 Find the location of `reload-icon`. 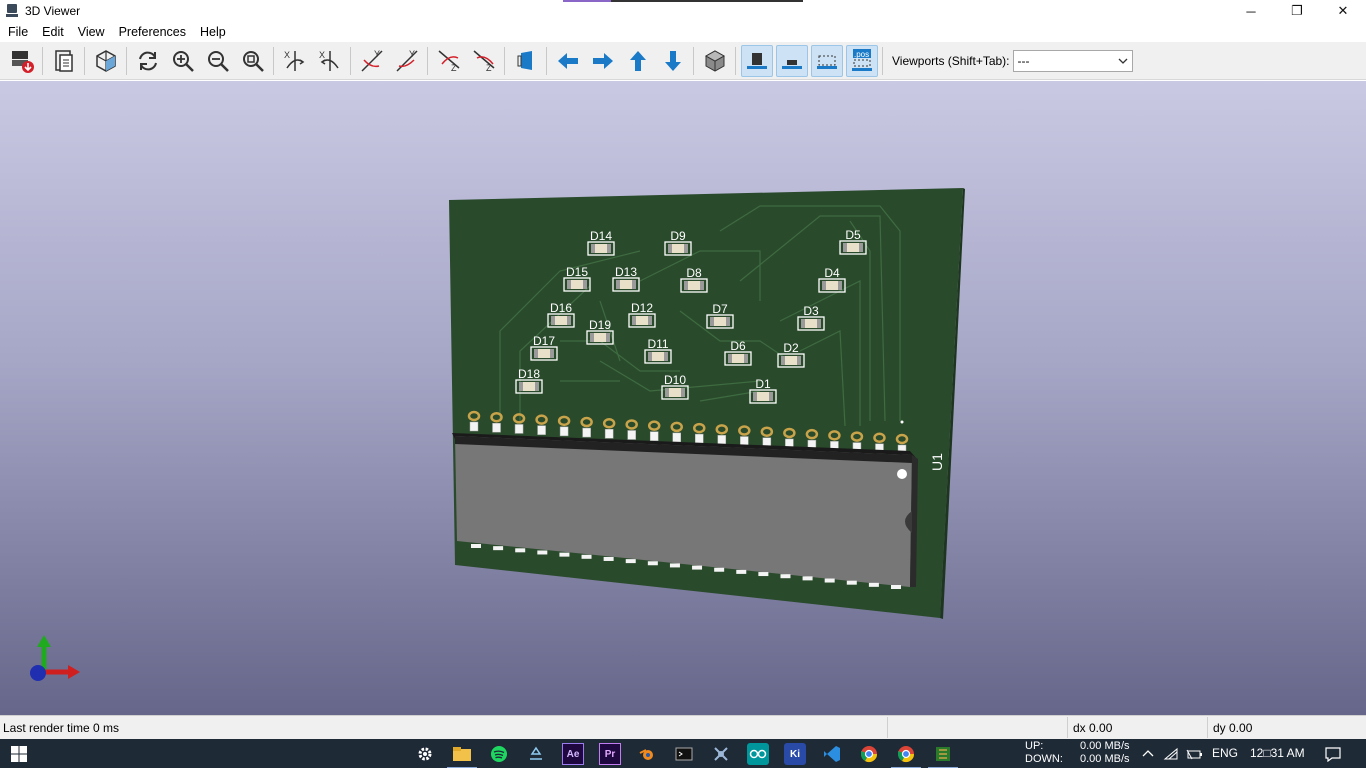

reload-icon is located at coordinates (147, 60).